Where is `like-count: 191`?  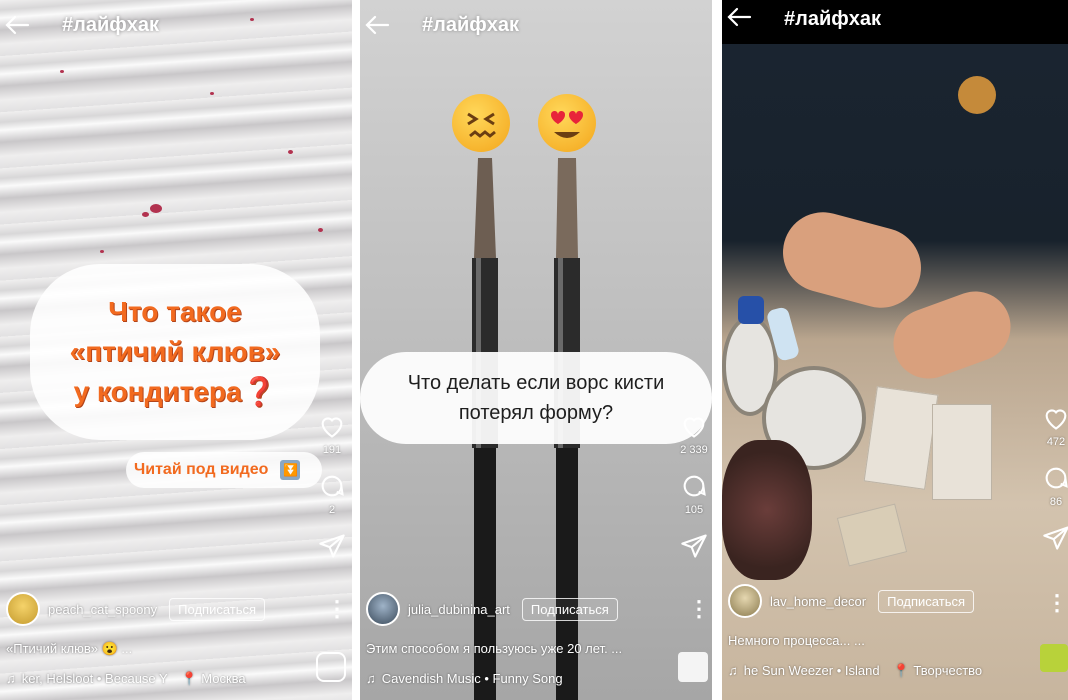
like-count: 191 is located at coordinates (332, 450).